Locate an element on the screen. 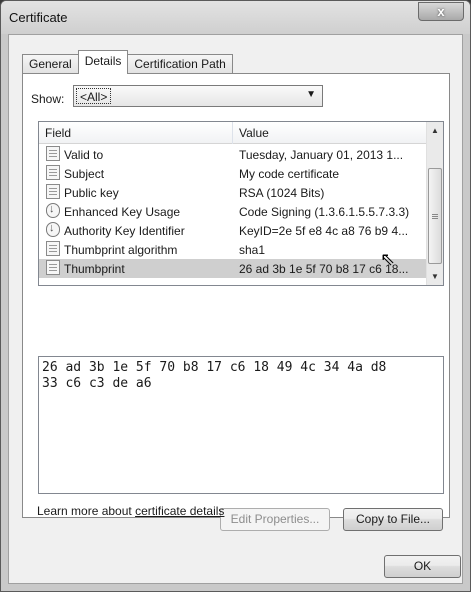 This screenshot has height=592, width=471. field-name: Thumbprint is located at coordinates (94, 269).